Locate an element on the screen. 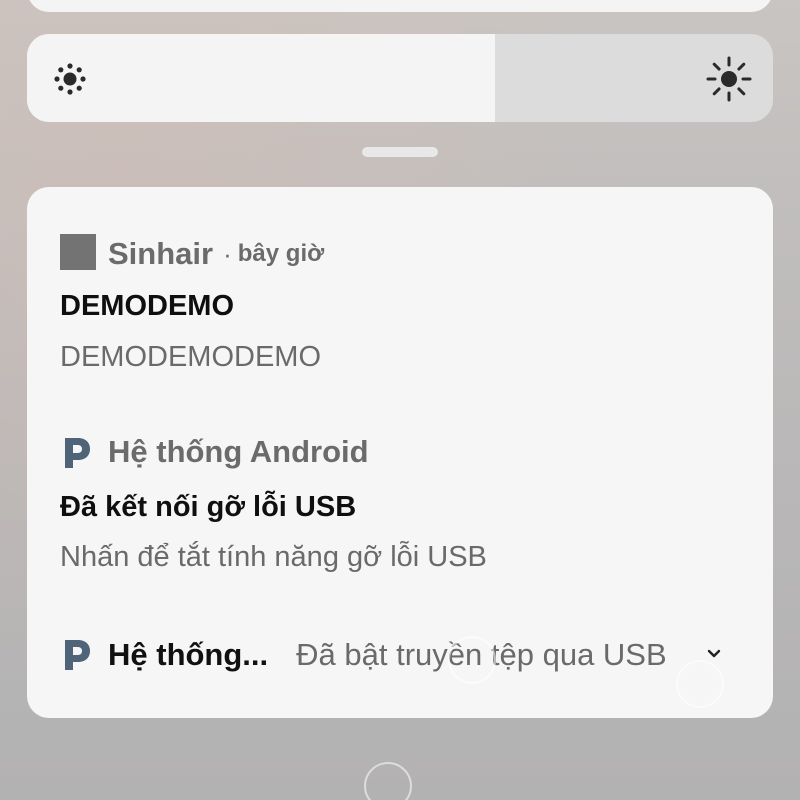  notification-header-sinhair: Sinhair · bây giờ is located at coordinates (216, 254).